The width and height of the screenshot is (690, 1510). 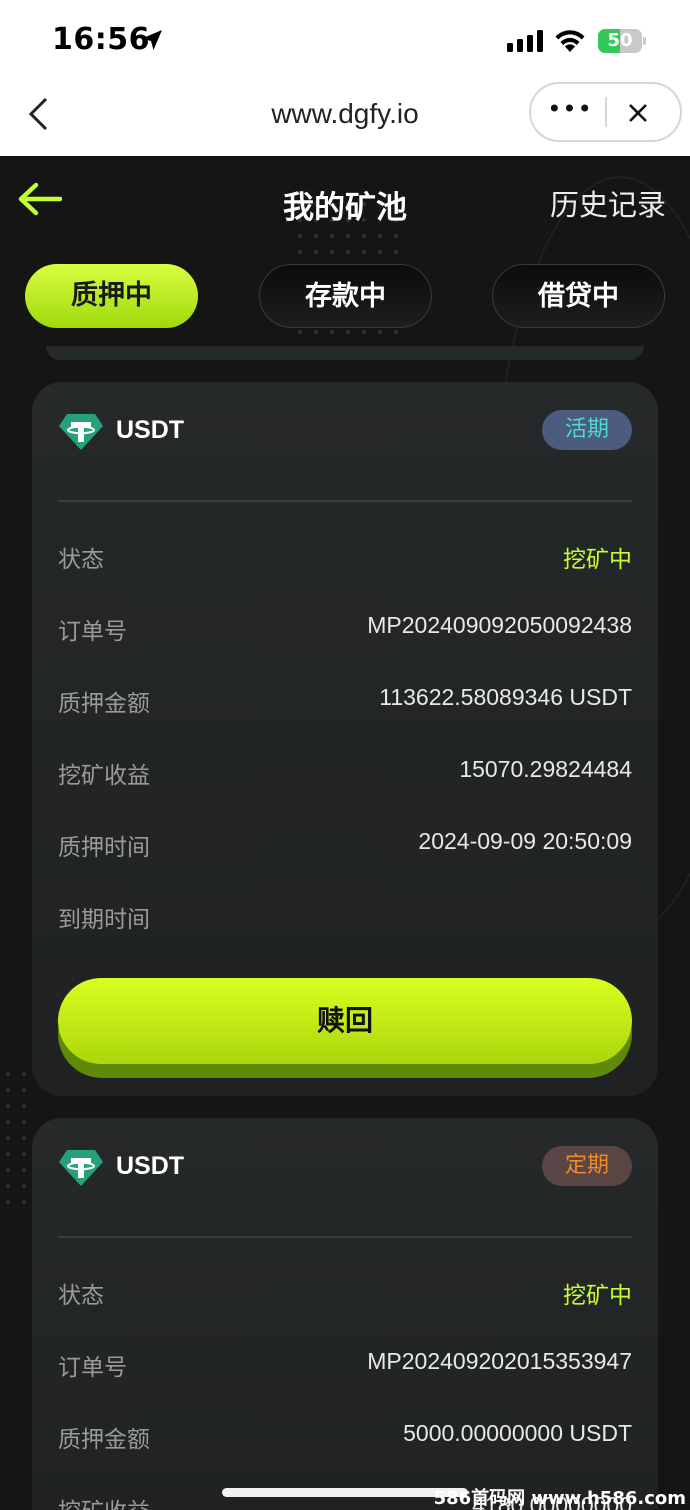 What do you see at coordinates (345, 296) in the screenshot?
I see `tab-deposit: 存款中` at bounding box center [345, 296].